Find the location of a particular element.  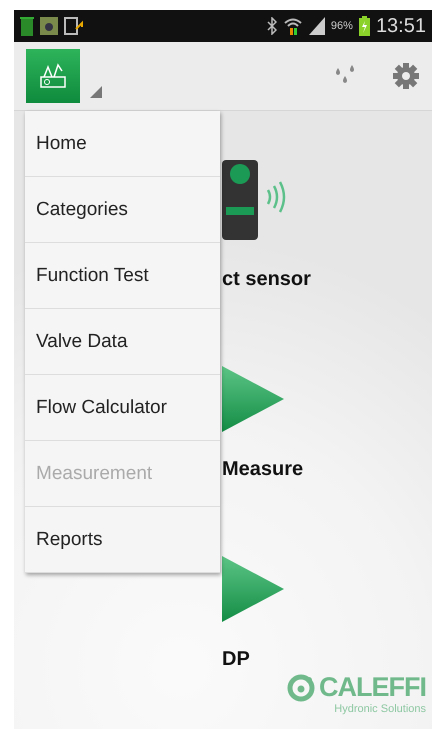

brand-tagline: Hydronic Solutions is located at coordinates (380, 709).